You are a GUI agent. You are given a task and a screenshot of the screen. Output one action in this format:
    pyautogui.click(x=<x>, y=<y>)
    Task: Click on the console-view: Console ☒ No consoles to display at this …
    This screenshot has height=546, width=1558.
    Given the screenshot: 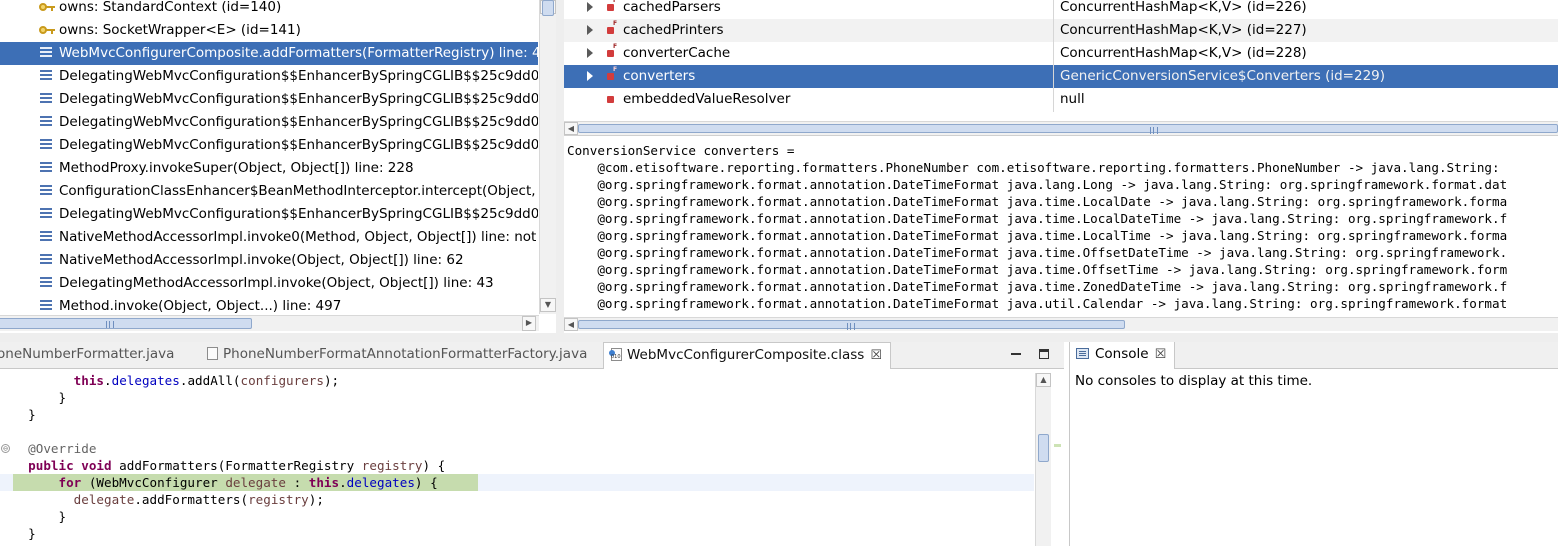 What is the action you would take?
    pyautogui.click(x=1313, y=444)
    